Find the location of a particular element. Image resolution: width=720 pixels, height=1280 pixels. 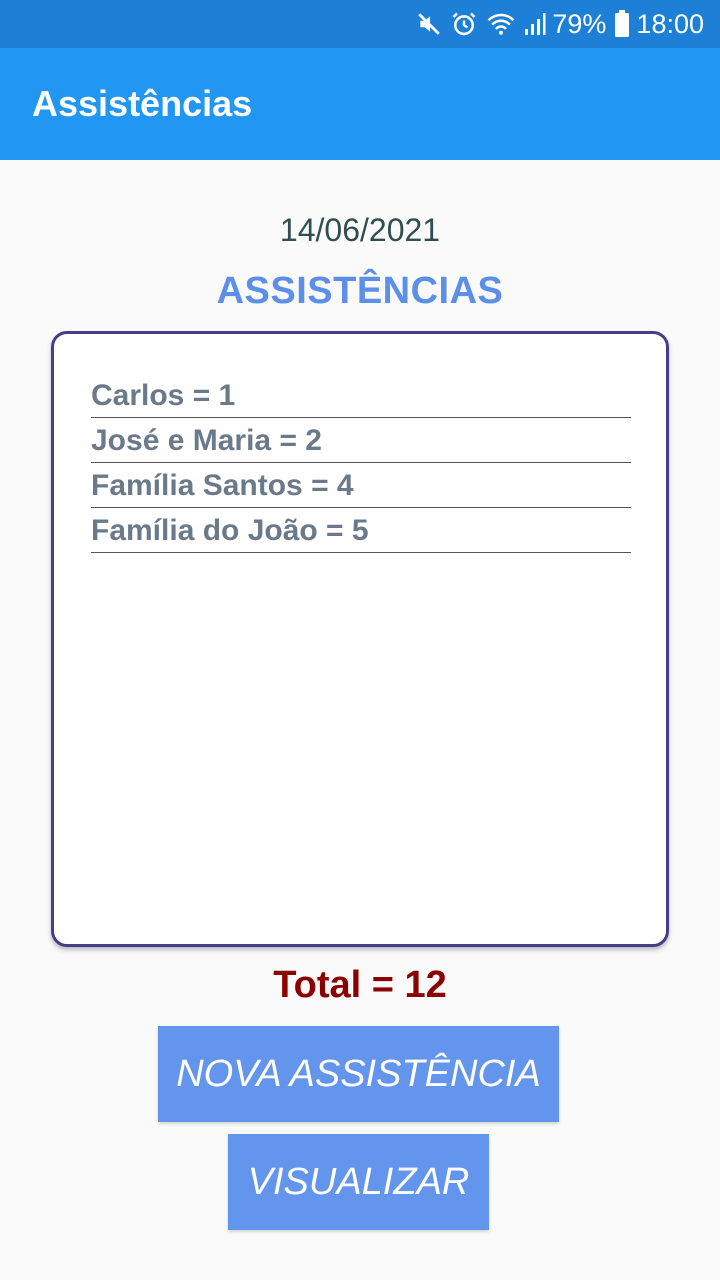

mute-icon is located at coordinates (429, 24).